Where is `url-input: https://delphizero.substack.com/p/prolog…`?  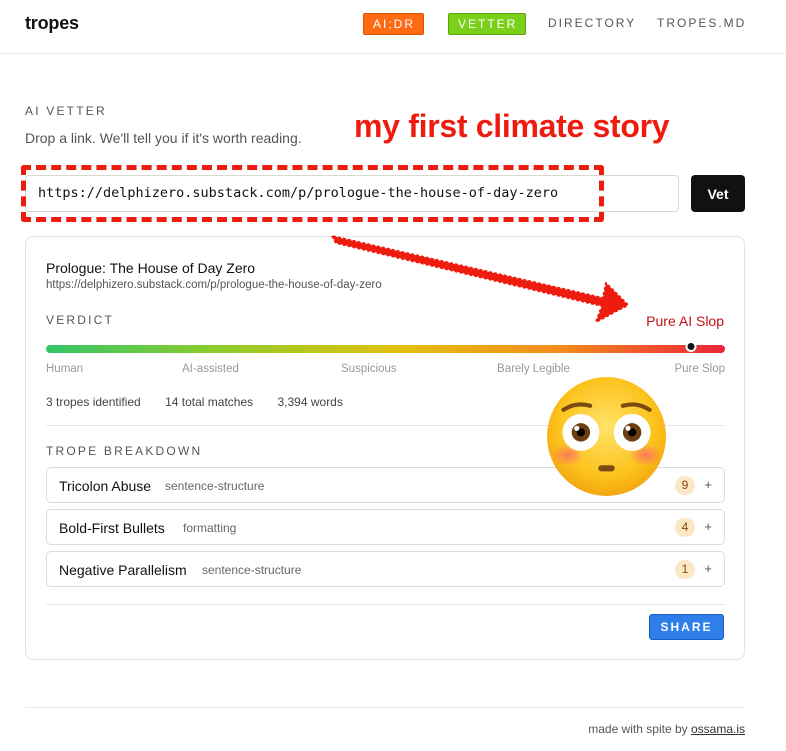 url-input: https://delphizero.substack.com/p/prolog… is located at coordinates (352, 193).